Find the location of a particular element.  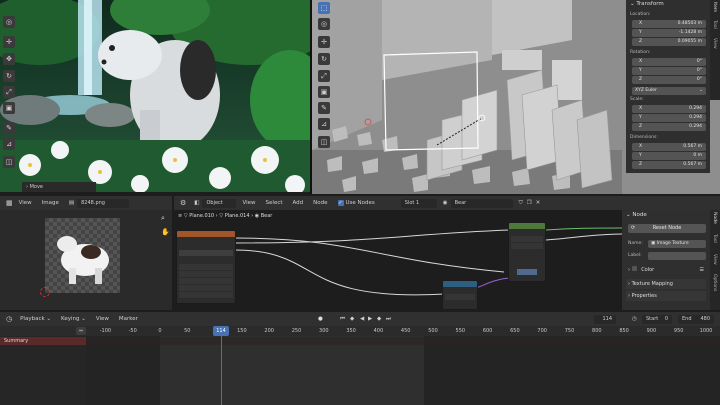

scale-x-field: X 0.294 is located at coordinates (669, 109).